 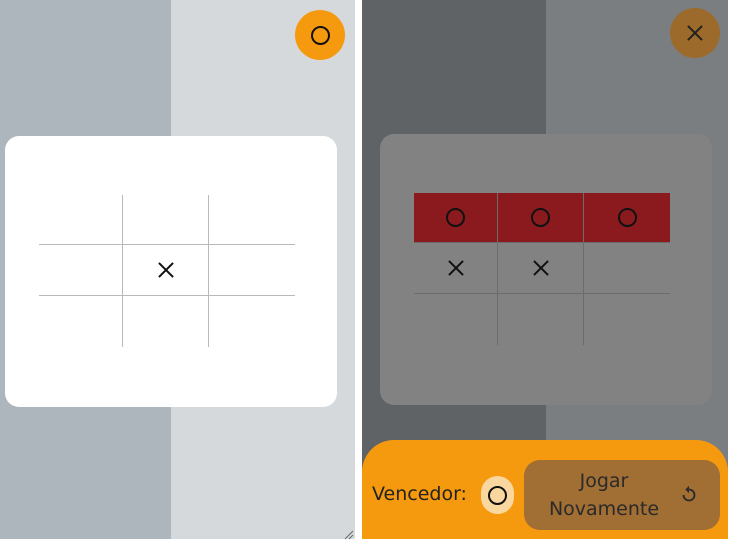 I want to click on play-again-button: Jogar Novamente, so click(x=622, y=495).